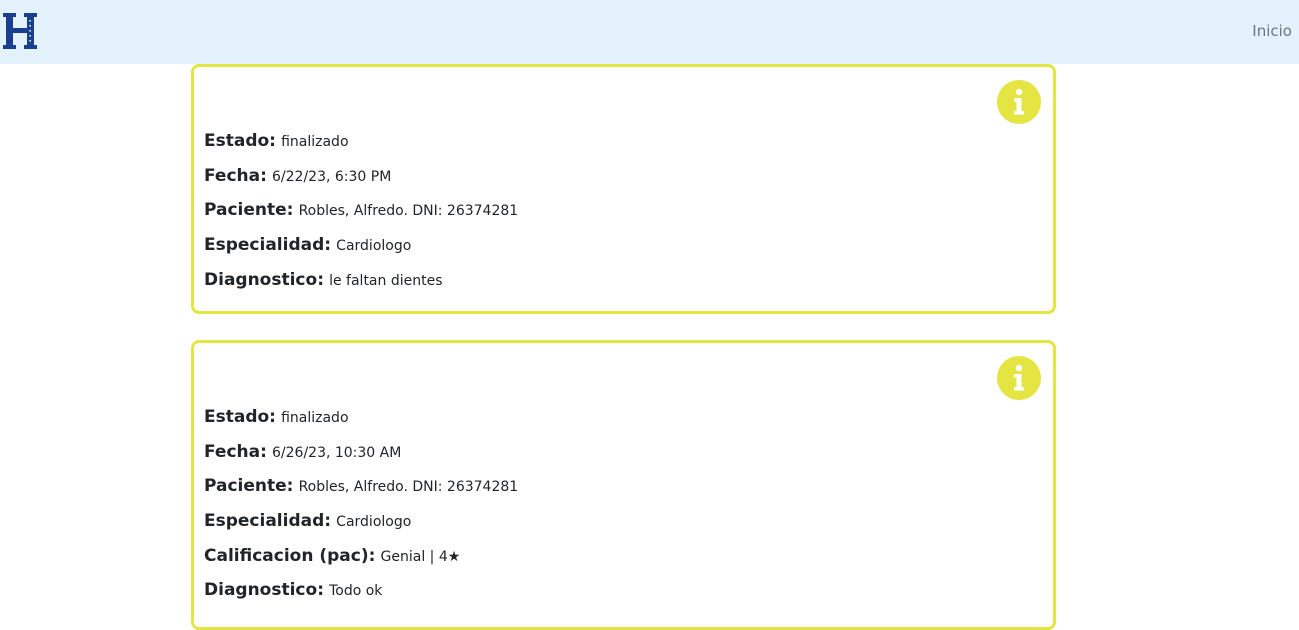 The width and height of the screenshot is (1299, 630). I want to click on diagnostico-value: le faltan dientes, so click(386, 280).